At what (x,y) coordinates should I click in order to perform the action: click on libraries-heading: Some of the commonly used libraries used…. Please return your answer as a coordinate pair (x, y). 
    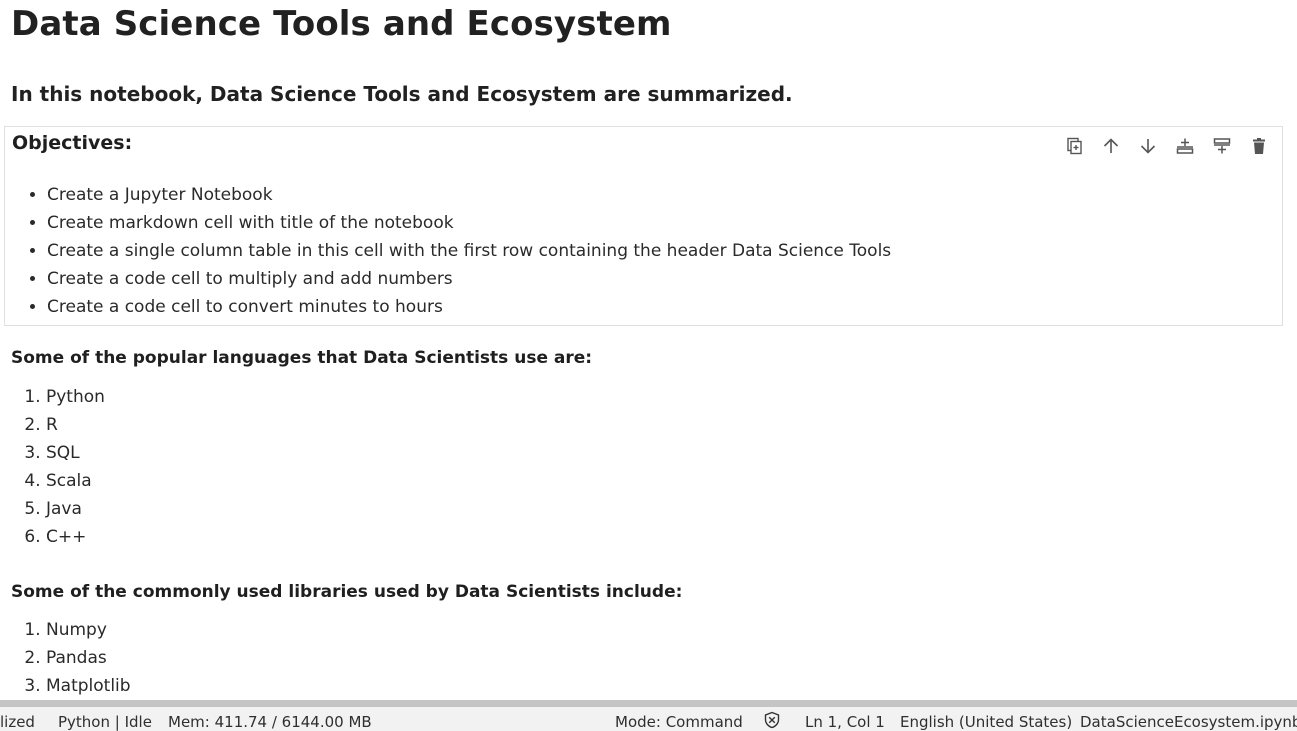
    Looking at the image, I should click on (347, 592).